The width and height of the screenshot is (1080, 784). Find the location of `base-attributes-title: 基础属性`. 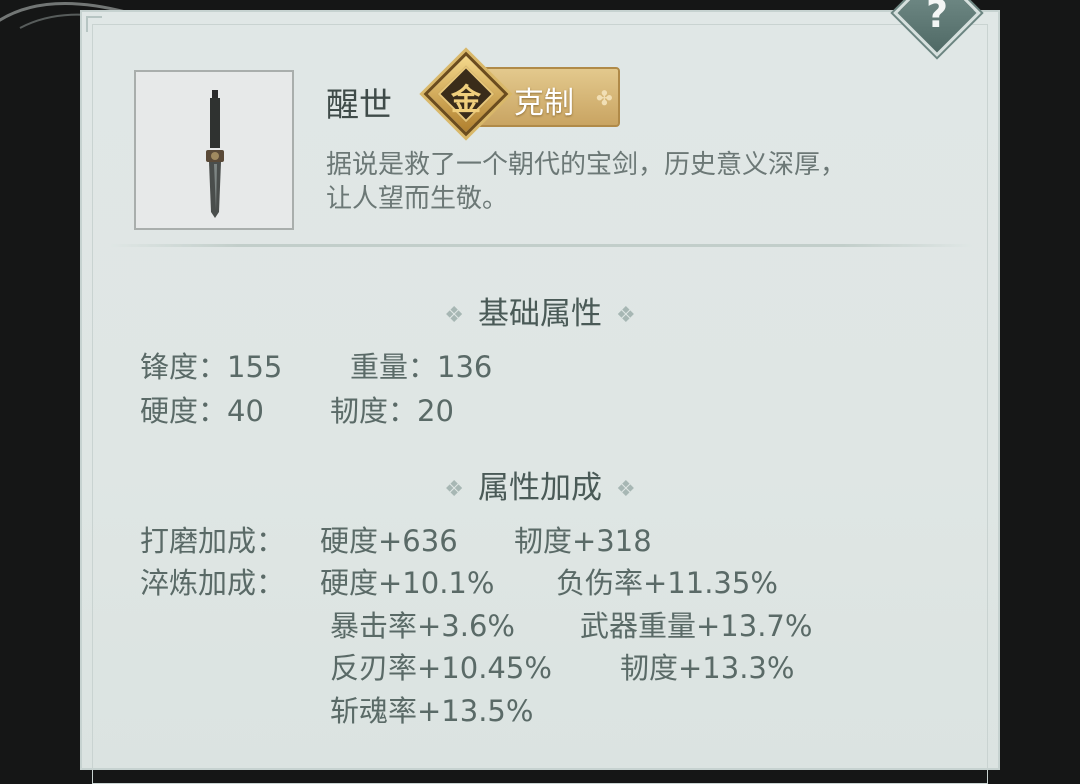

base-attributes-title: 基础属性 is located at coordinates (540, 314).